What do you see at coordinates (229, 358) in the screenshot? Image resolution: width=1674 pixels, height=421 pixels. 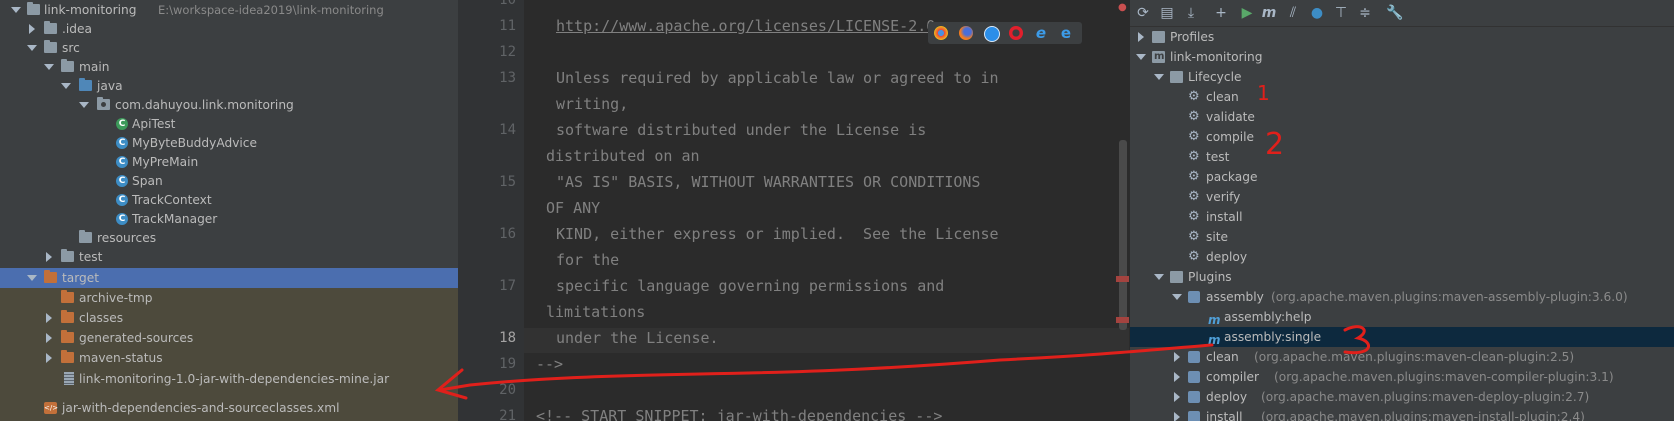 I see `tree-item-target-child: maven-status` at bounding box center [229, 358].